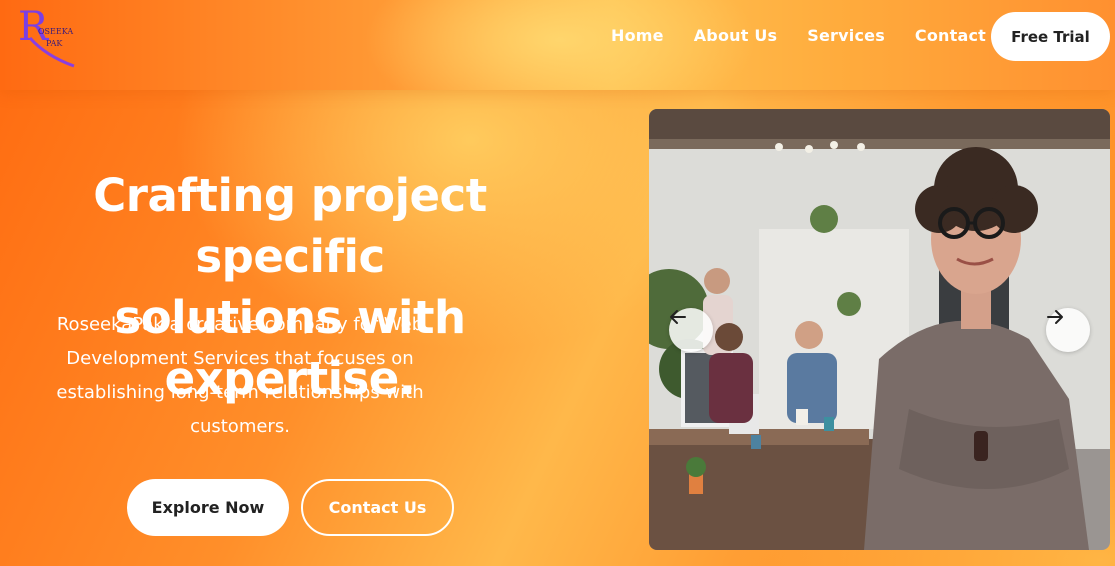  Describe the element at coordinates (55, 31) in the screenshot. I see `logo-text-line1: OSEEKA` at that location.